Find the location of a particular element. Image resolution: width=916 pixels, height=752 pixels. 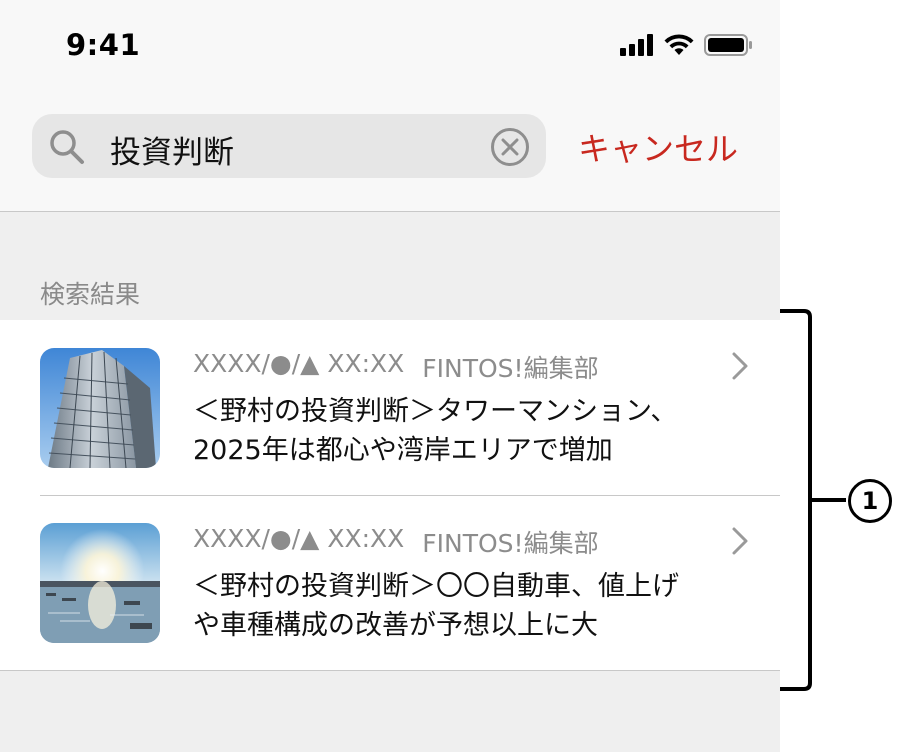

search-header: 投資判断 キャンセル is located at coordinates (390, 151).